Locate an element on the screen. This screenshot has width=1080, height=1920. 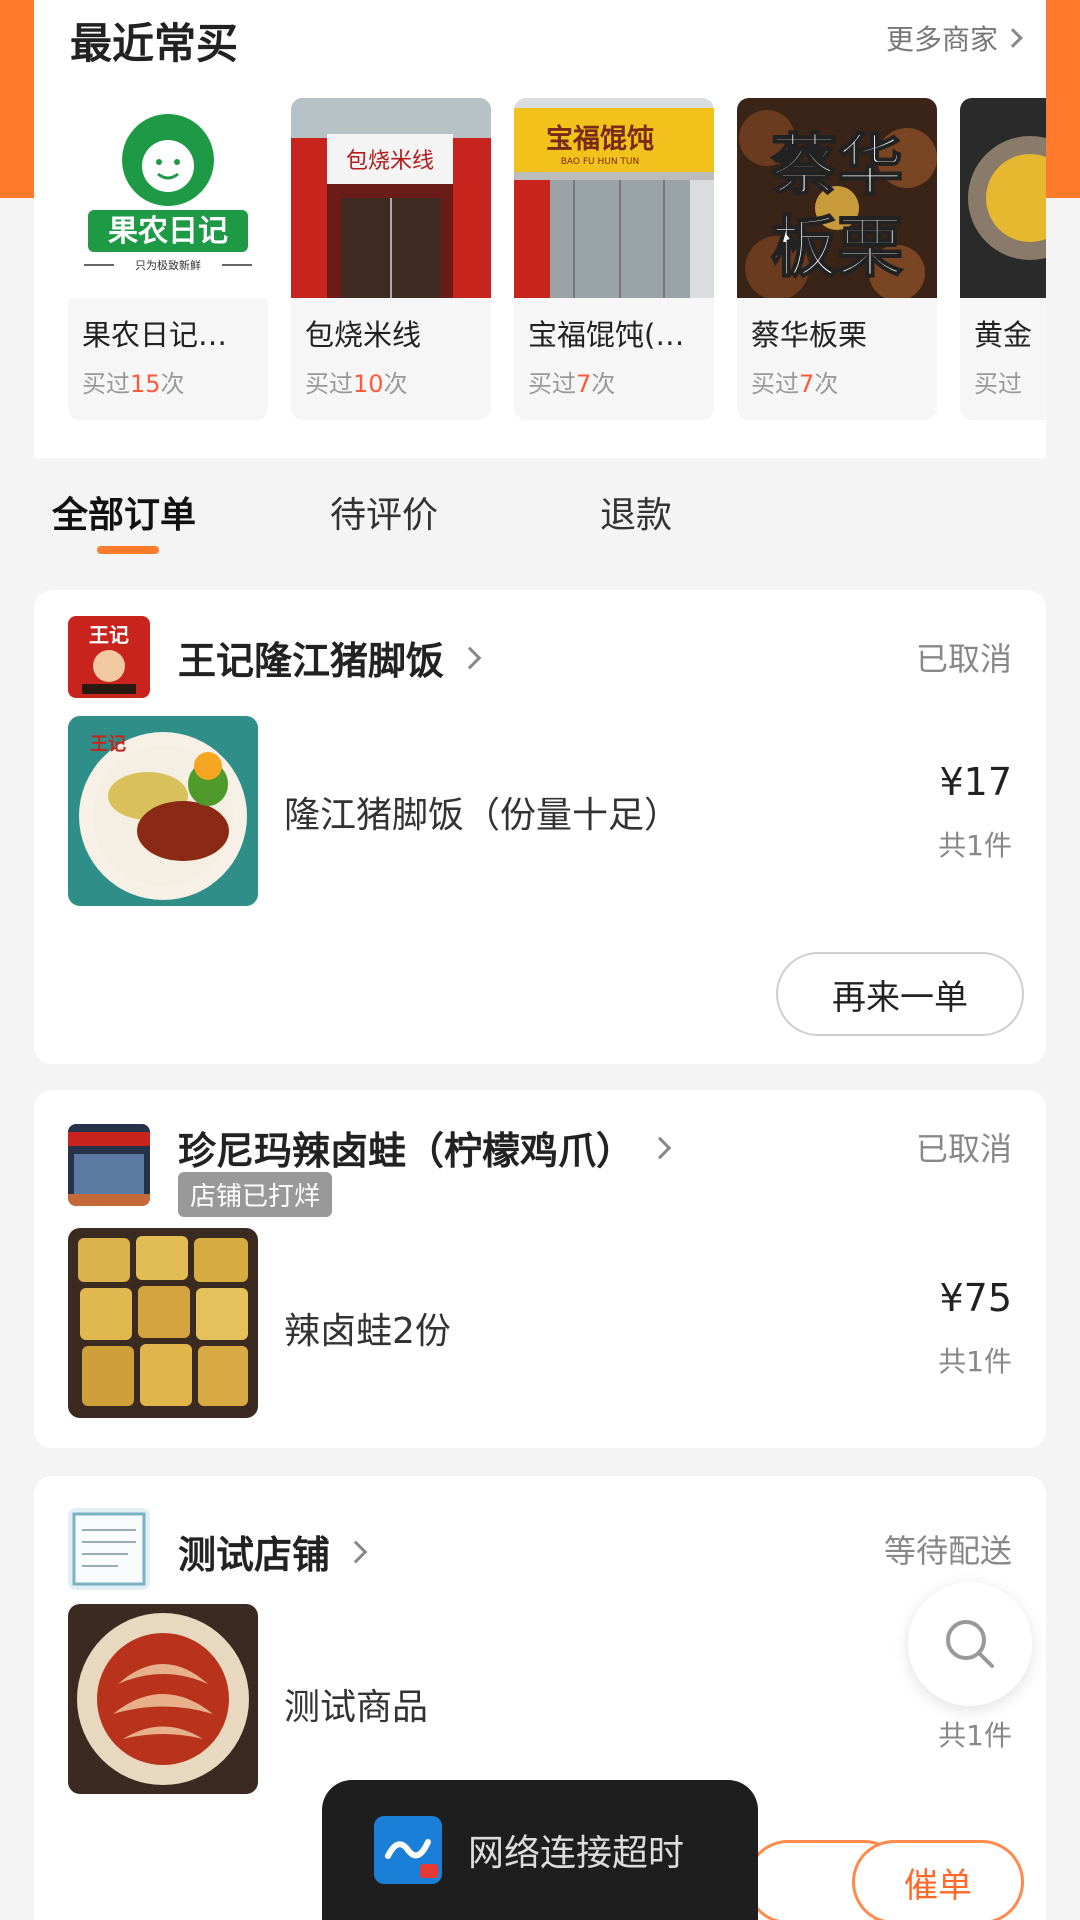
store-name: 黄金 is located at coordinates (1003, 335).